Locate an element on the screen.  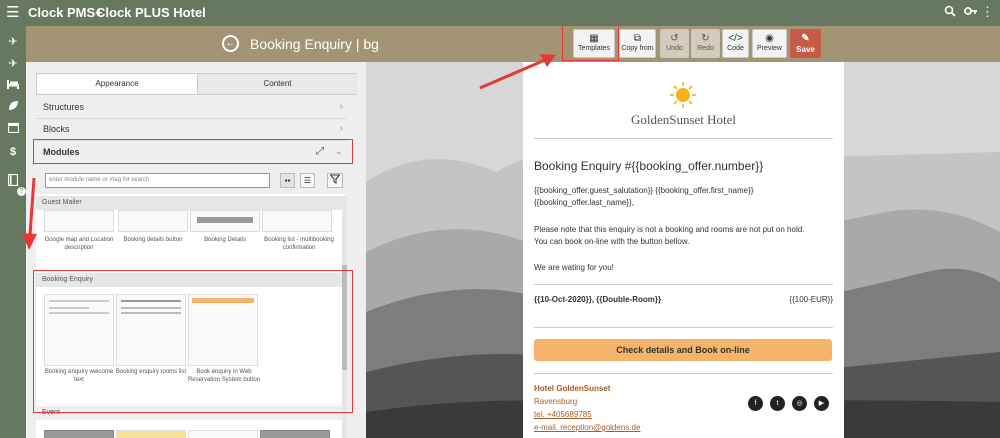
more-vertical-icon: ⋮ is located at coordinates (987, 12).